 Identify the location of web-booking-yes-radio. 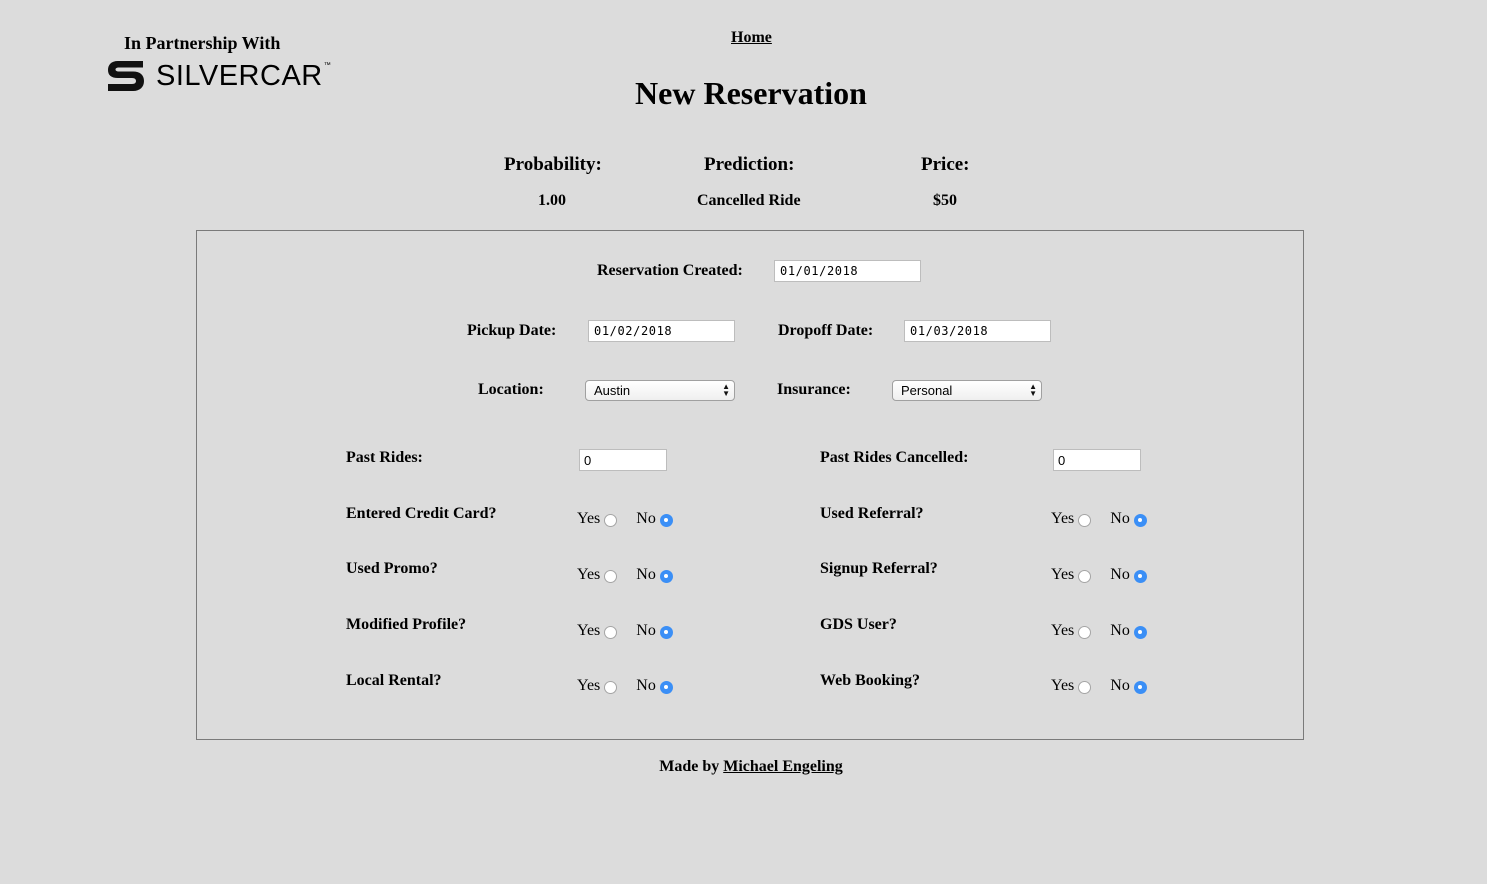
(1085, 687).